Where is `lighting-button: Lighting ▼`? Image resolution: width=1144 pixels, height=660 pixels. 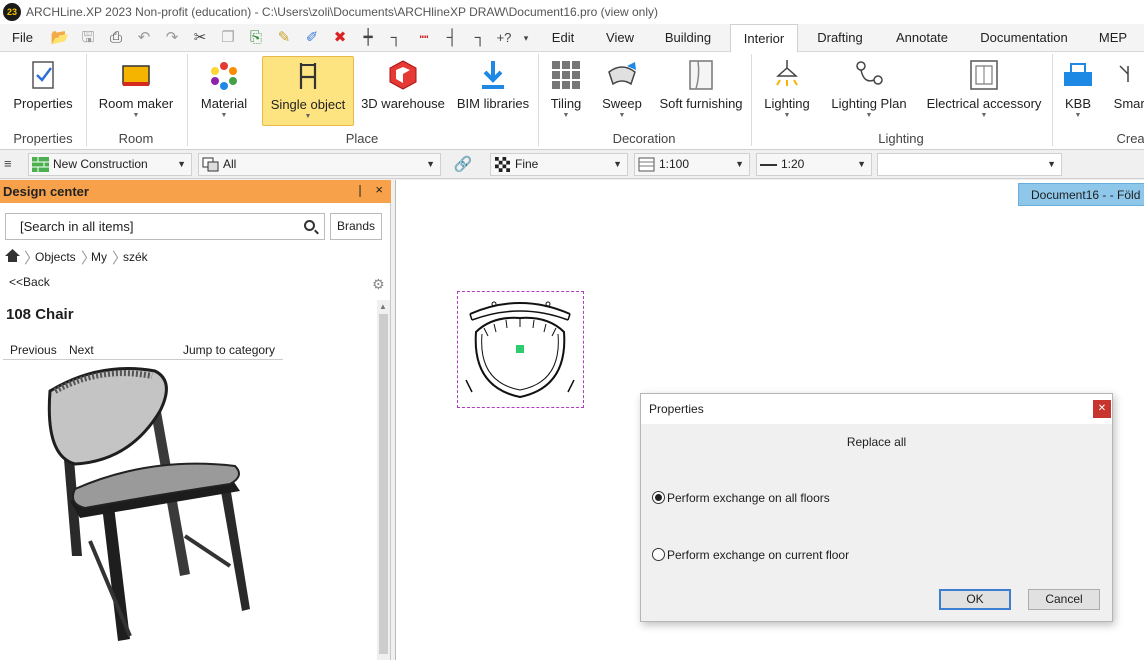 lighting-button: Lighting ▼ is located at coordinates (787, 91).